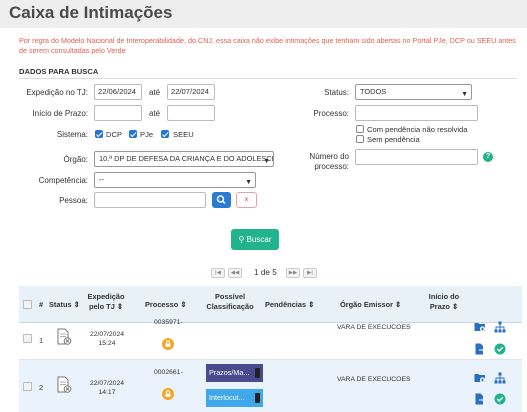  What do you see at coordinates (413, 92) in the screenshot?
I see `status-select: TODOS ▼` at bounding box center [413, 92].